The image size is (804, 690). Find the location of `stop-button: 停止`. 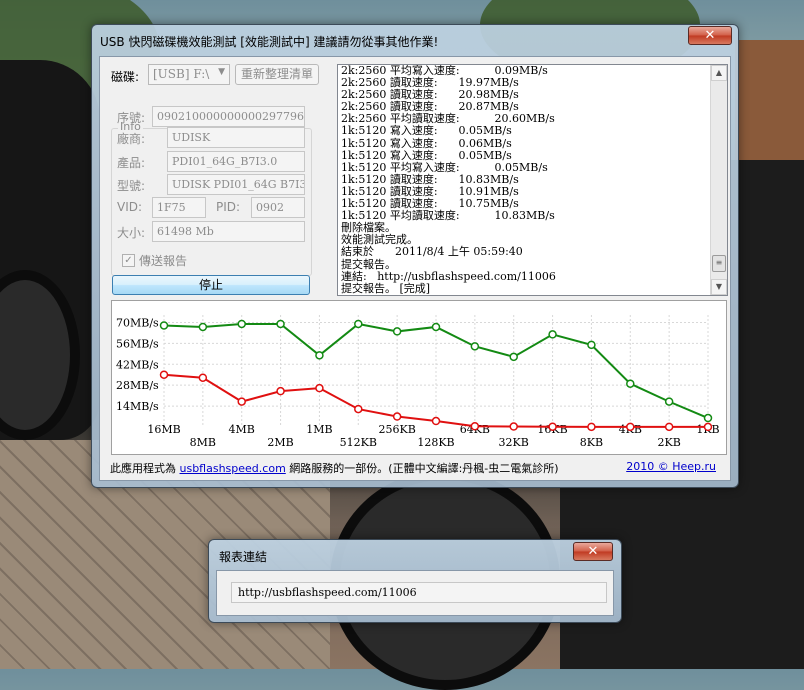

stop-button: 停止 is located at coordinates (211, 285).